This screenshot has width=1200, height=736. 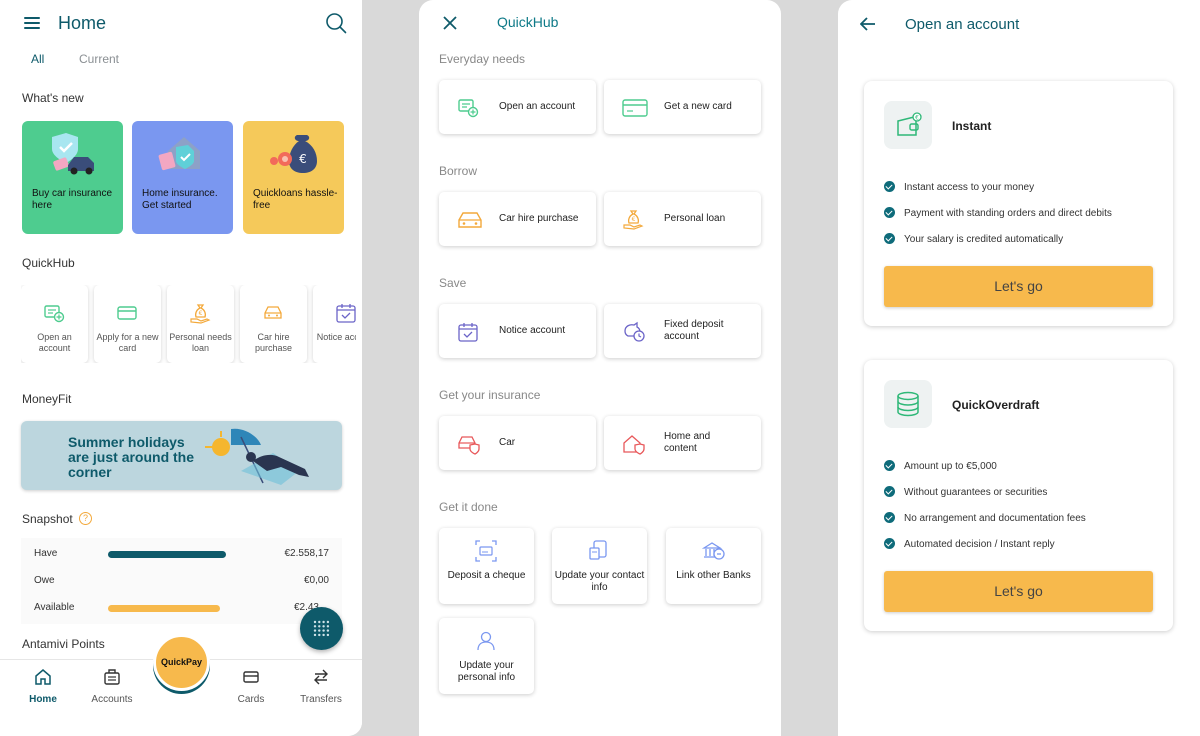 What do you see at coordinates (54, 342) in the screenshot?
I see `quickhub-tile-label: Open an account` at bounding box center [54, 342].